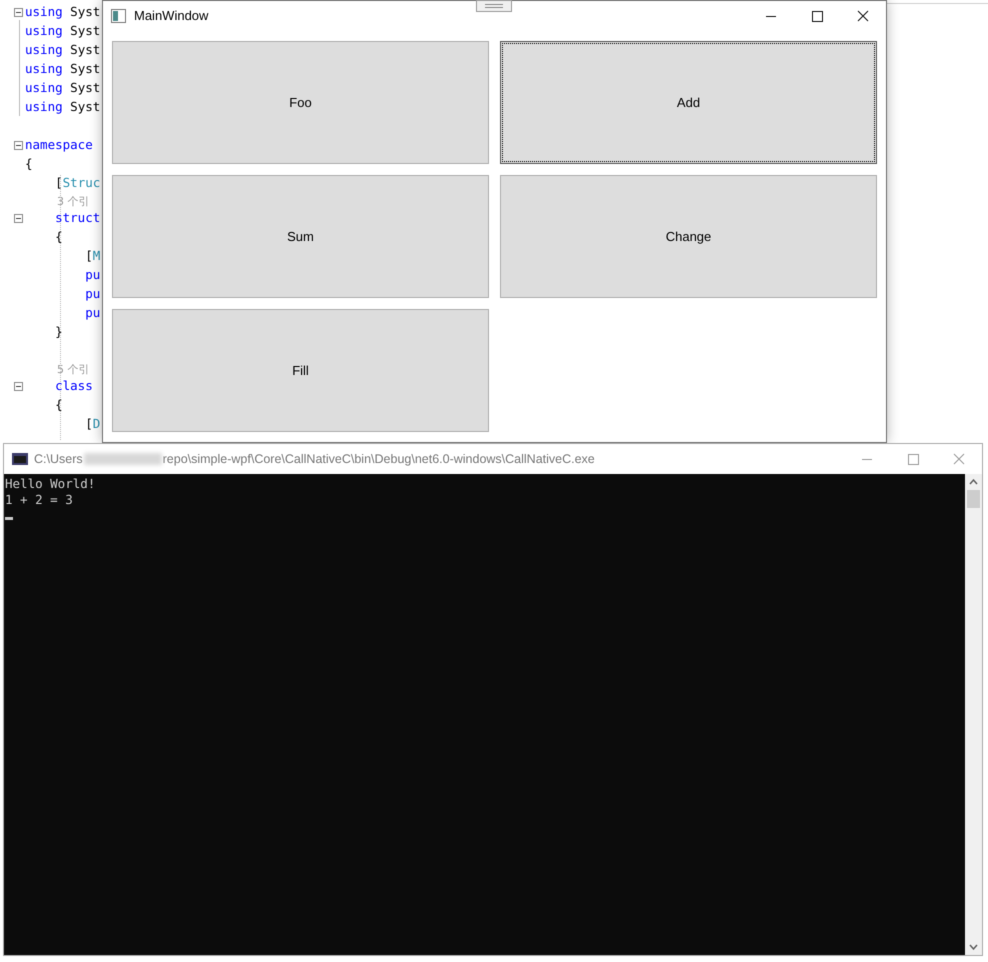 The width and height of the screenshot is (988, 962). Describe the element at coordinates (77, 183) in the screenshot. I see `code-line: [Struc` at that location.